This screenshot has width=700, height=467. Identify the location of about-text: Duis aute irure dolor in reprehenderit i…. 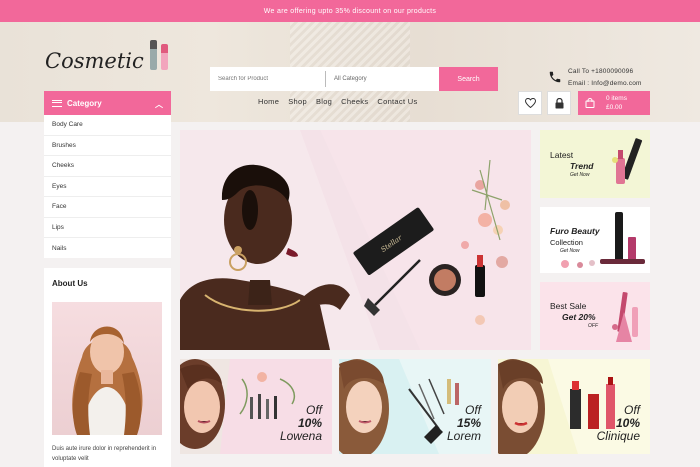
(104, 454).